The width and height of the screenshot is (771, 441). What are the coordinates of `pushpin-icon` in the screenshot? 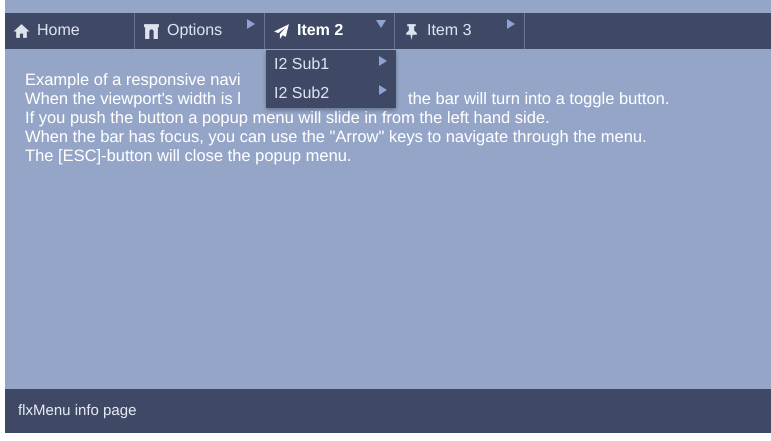 It's located at (411, 31).